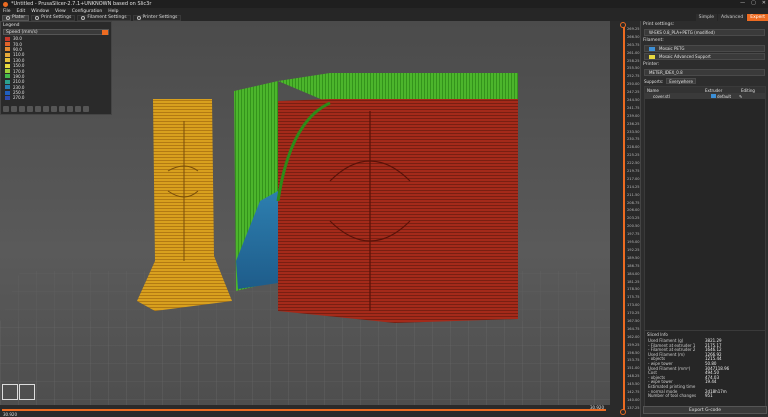  Describe the element at coordinates (704, 72) in the screenshot. I see `printer-select: METER_IDEX_0.8` at that location.